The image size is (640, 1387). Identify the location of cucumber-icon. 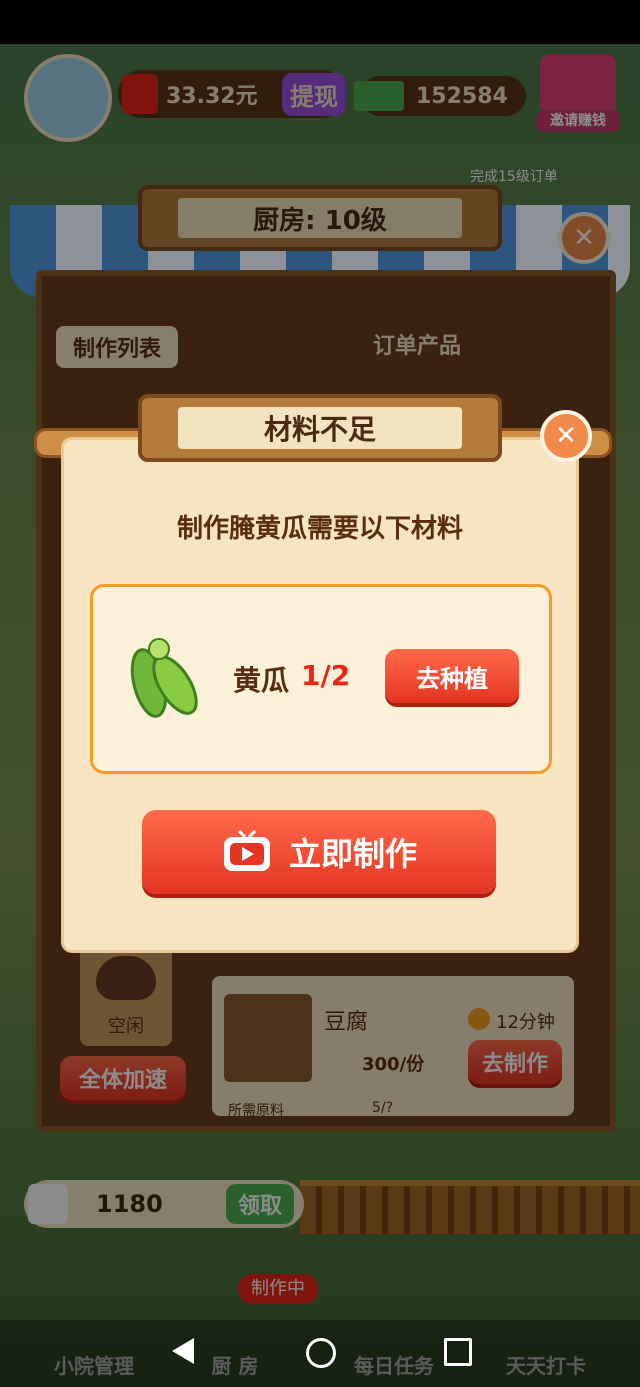
(164, 678).